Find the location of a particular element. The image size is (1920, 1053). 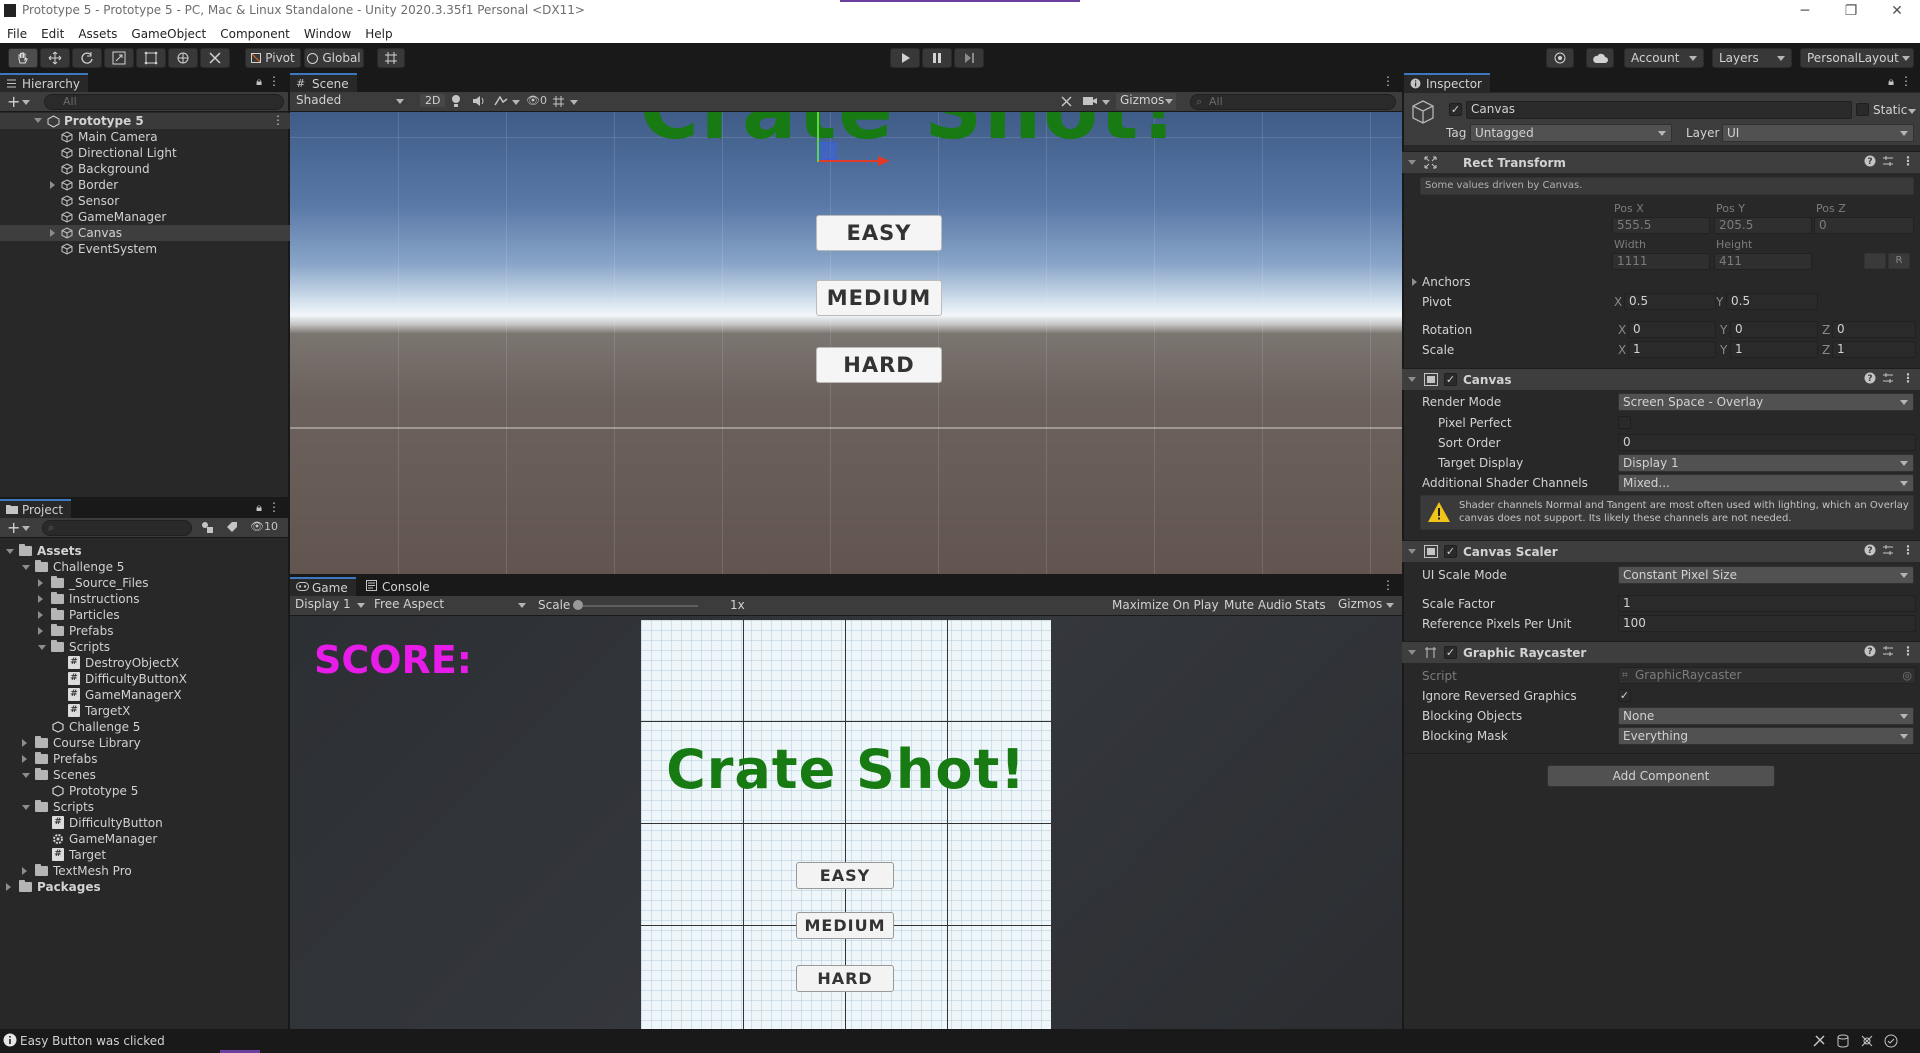

tab-hierarchy: Hierarchy is located at coordinates (44, 82).